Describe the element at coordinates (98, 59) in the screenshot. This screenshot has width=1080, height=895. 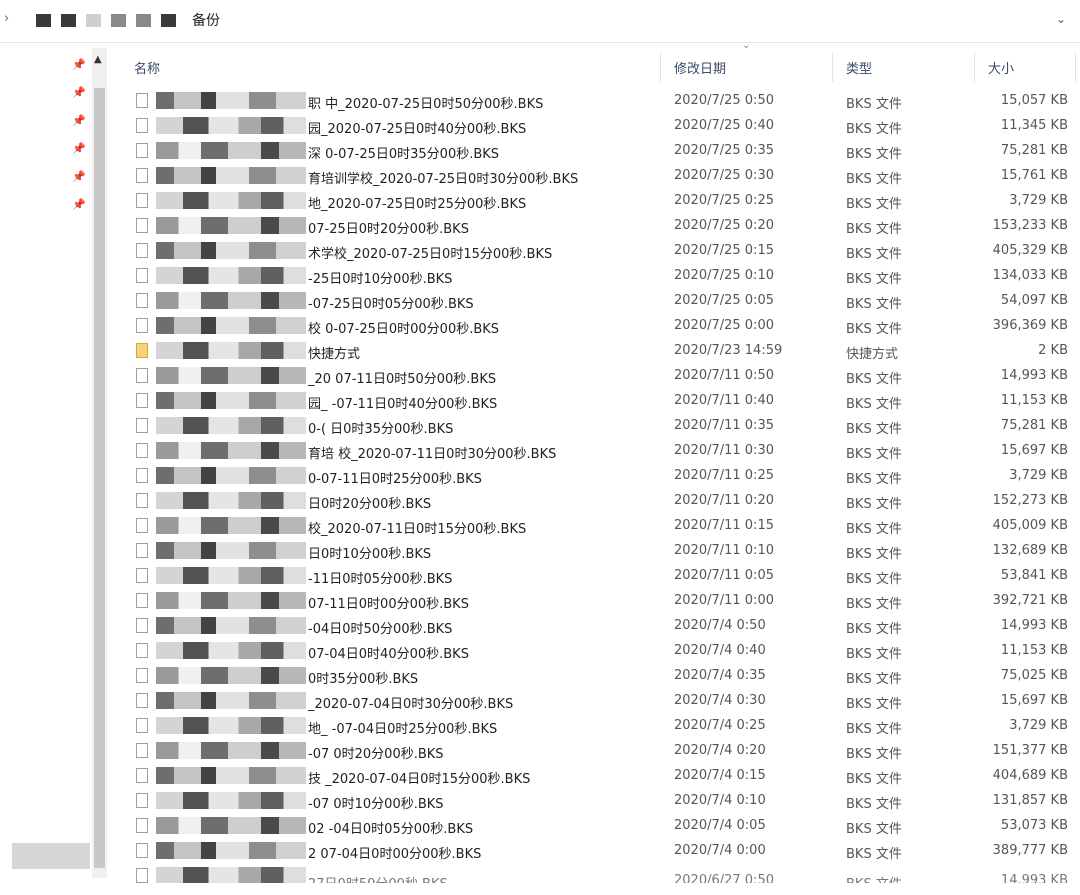
I see `scroll-up-icon: ▲` at that location.